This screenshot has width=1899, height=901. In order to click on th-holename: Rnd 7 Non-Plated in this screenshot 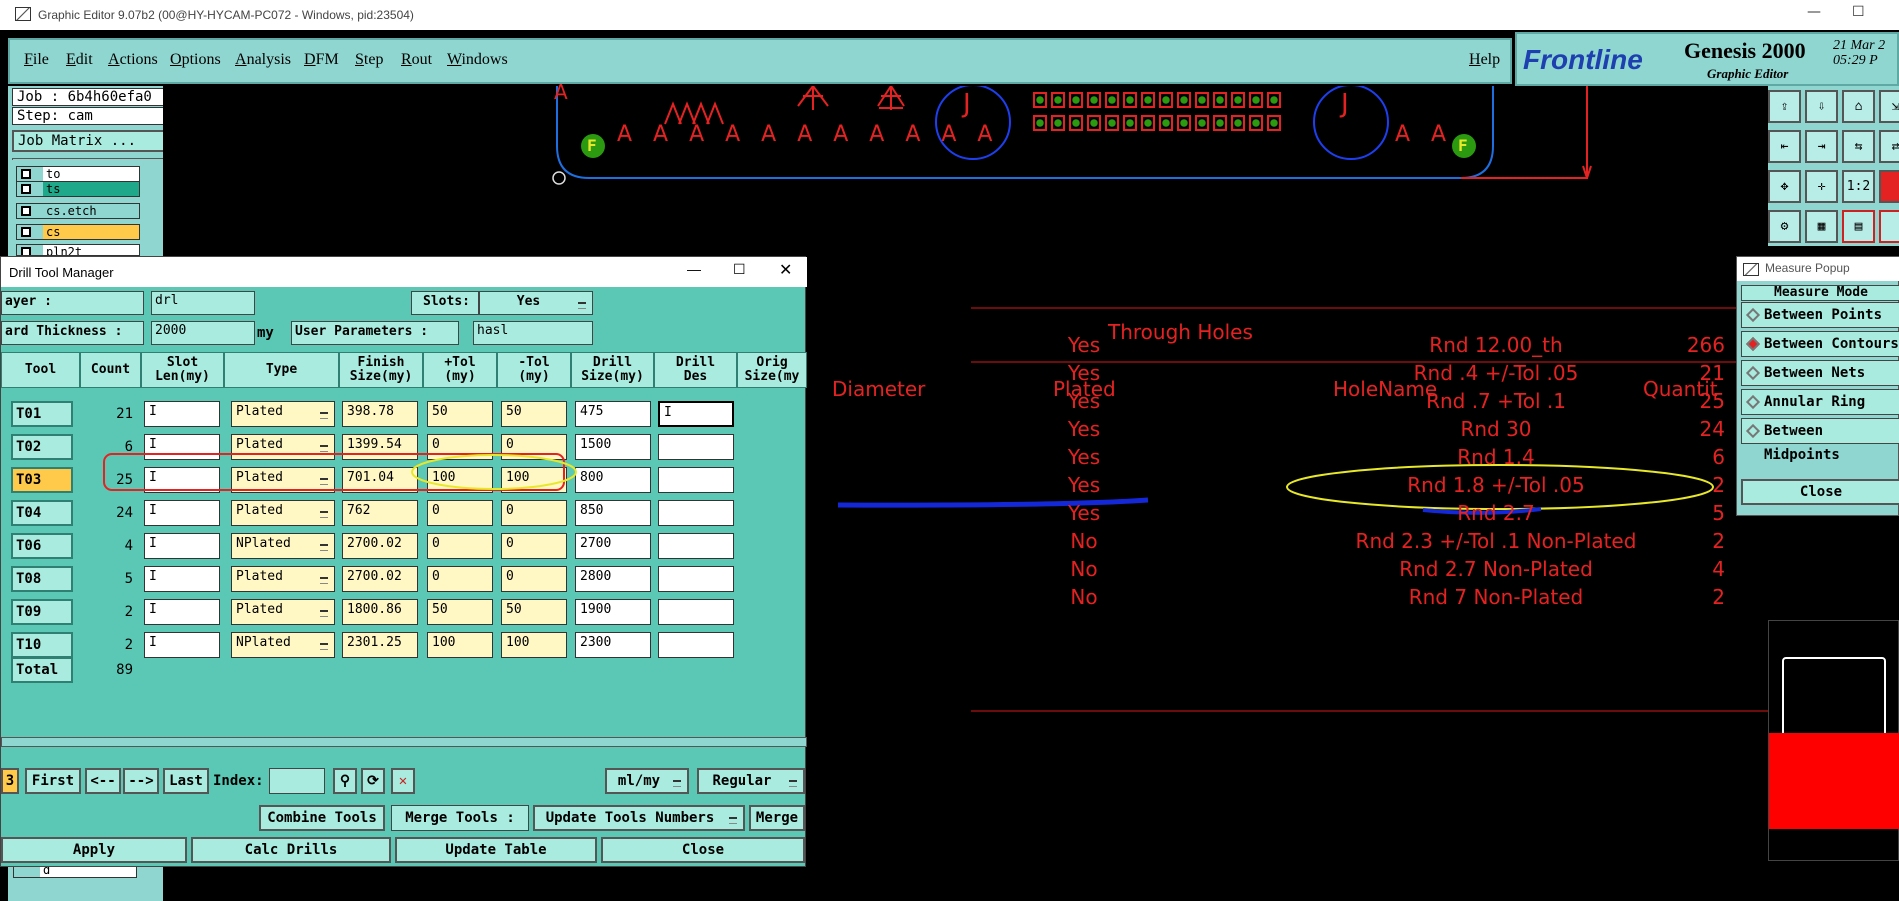, I will do `click(1496, 597)`.